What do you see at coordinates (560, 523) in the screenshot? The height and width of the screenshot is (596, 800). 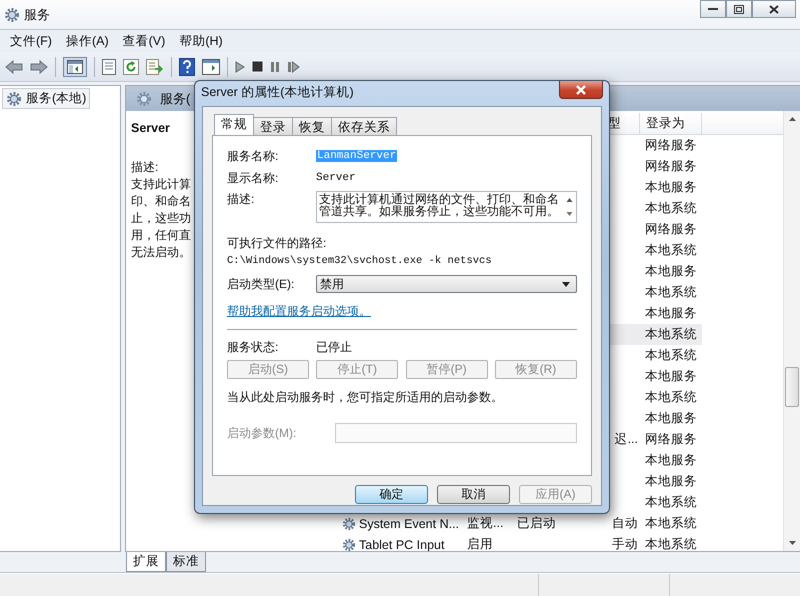 I see `list-row: System Event N... 监视... 已启动 自动 本地系统` at bounding box center [560, 523].